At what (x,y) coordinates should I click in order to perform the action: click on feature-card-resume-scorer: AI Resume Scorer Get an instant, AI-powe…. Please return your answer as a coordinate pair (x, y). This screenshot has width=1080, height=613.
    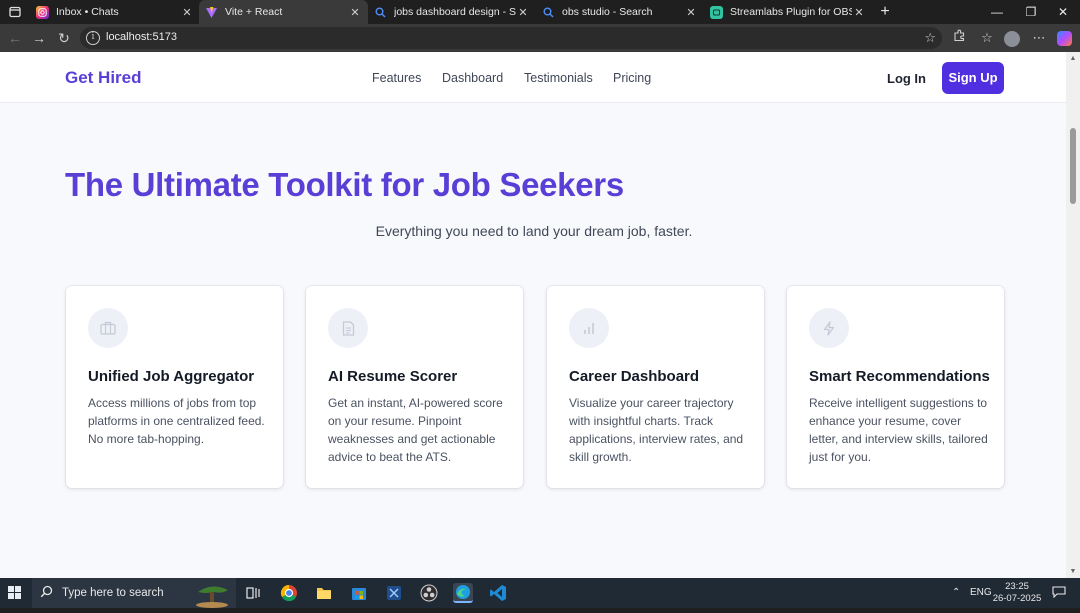
    Looking at the image, I should click on (414, 387).